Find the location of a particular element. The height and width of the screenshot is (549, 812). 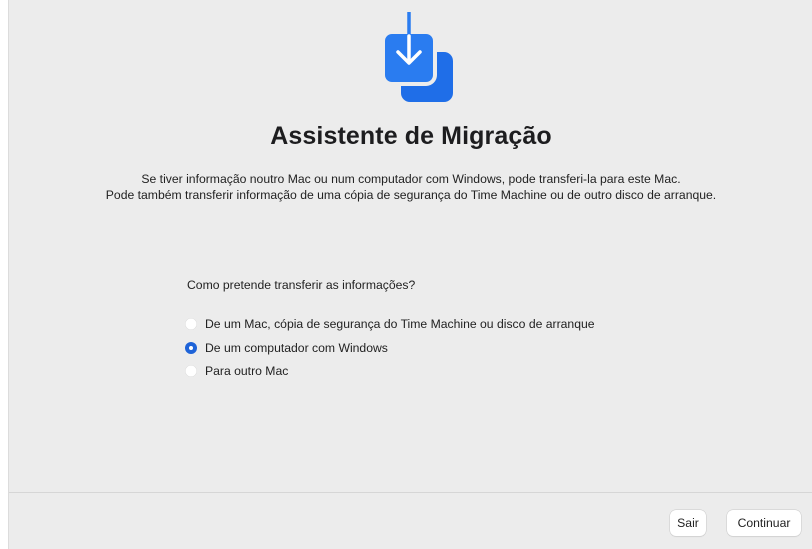

option-to-another-mac: Para outro Mac is located at coordinates (390, 371).